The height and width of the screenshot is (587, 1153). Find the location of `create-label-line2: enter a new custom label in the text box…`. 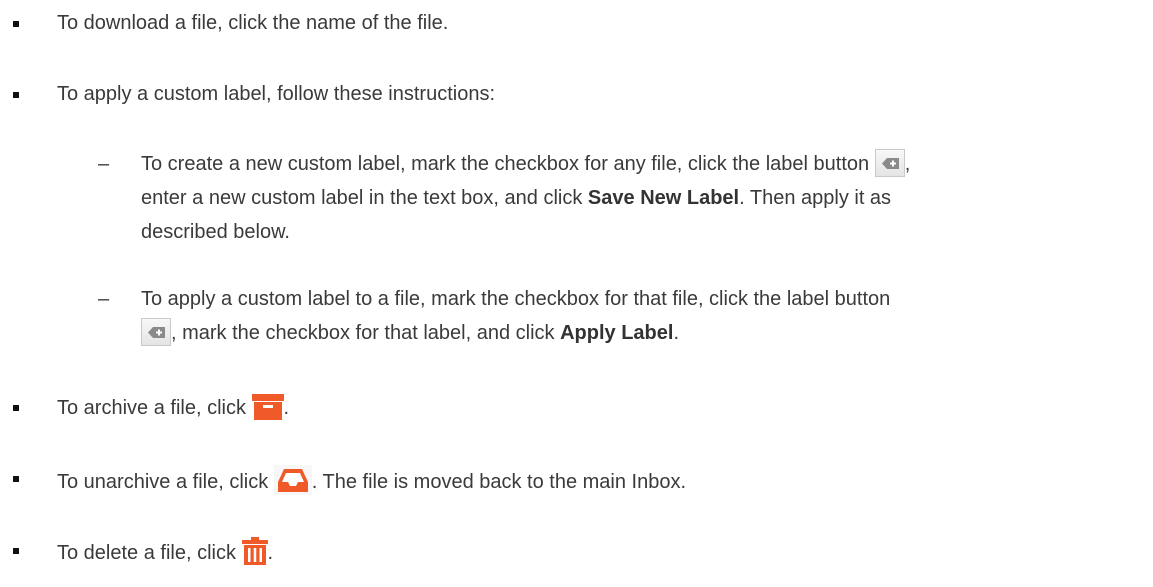

create-label-line2: enter a new custom label in the text box… is located at coordinates (643, 198).